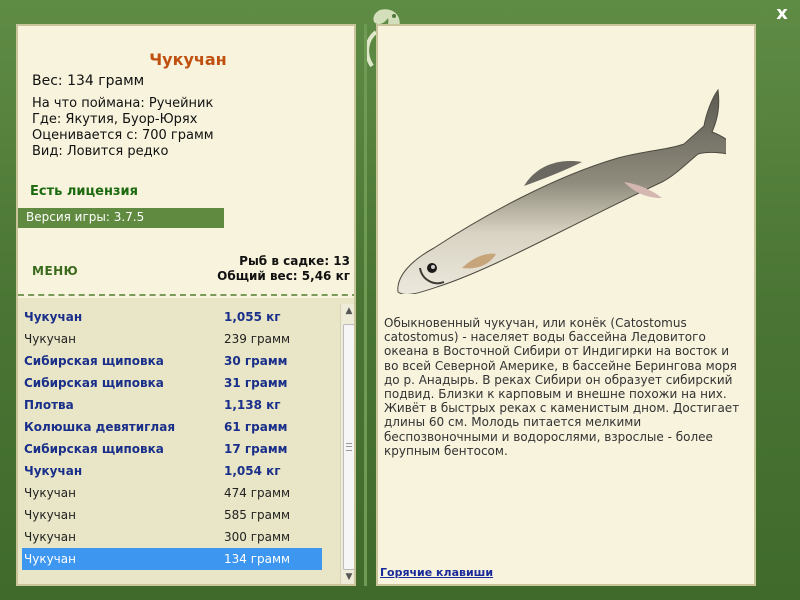 The image size is (800, 600). Describe the element at coordinates (172, 493) in the screenshot. I see `list-item: Чукучан 474 грамм` at that location.